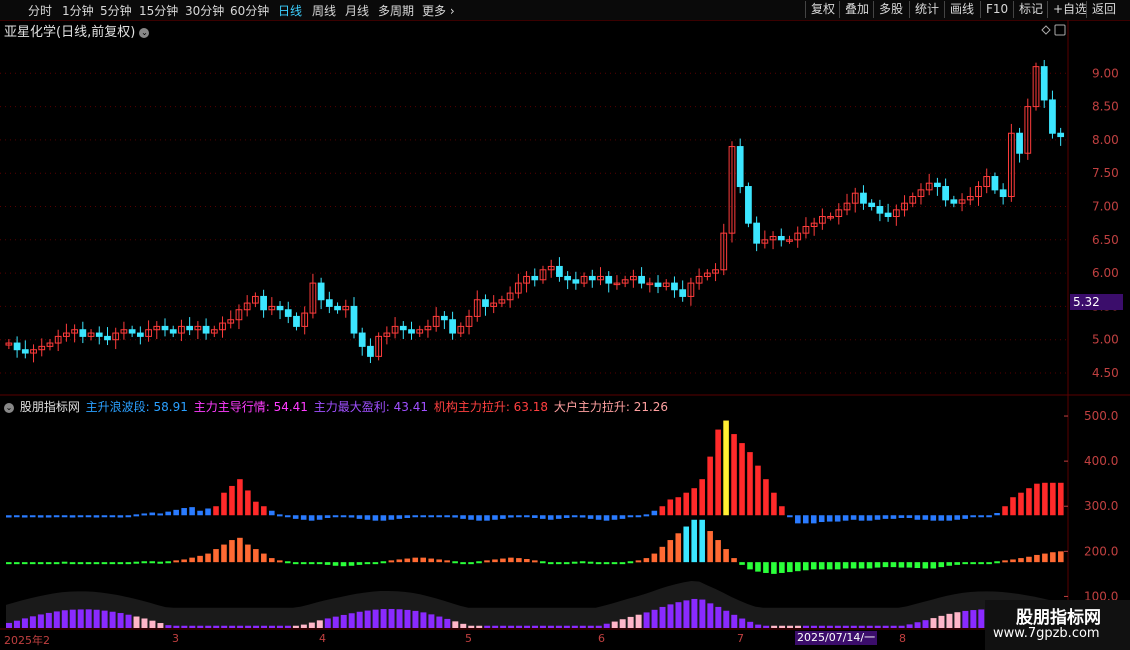  I want to click on date-label-feb: 2025年2, so click(27, 640).